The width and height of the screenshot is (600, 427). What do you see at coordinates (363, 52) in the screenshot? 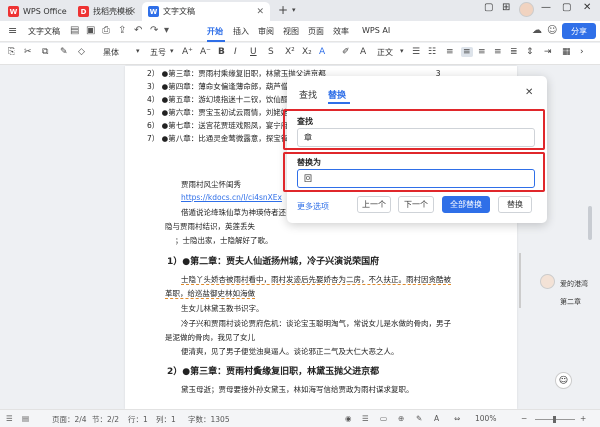
I see `clear-format-icon: A` at bounding box center [363, 52].